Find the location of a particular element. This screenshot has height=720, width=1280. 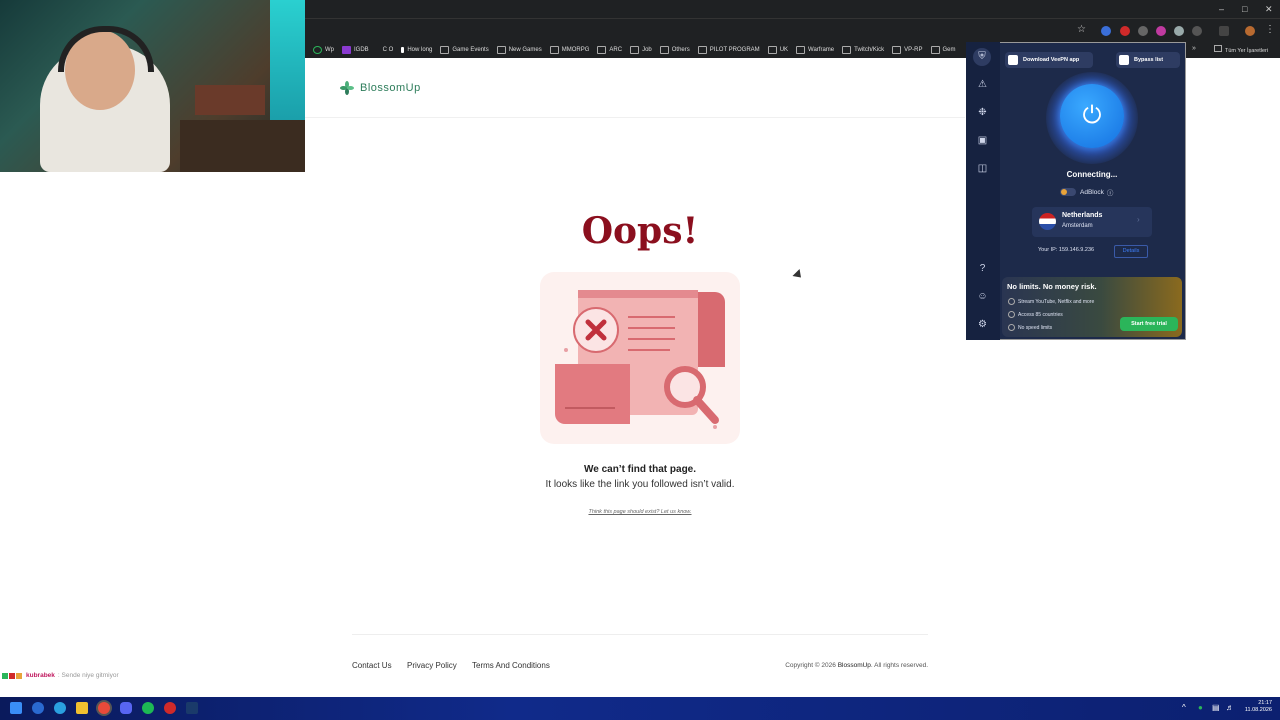

bookmark-item: C O is located at coordinates (385, 50).